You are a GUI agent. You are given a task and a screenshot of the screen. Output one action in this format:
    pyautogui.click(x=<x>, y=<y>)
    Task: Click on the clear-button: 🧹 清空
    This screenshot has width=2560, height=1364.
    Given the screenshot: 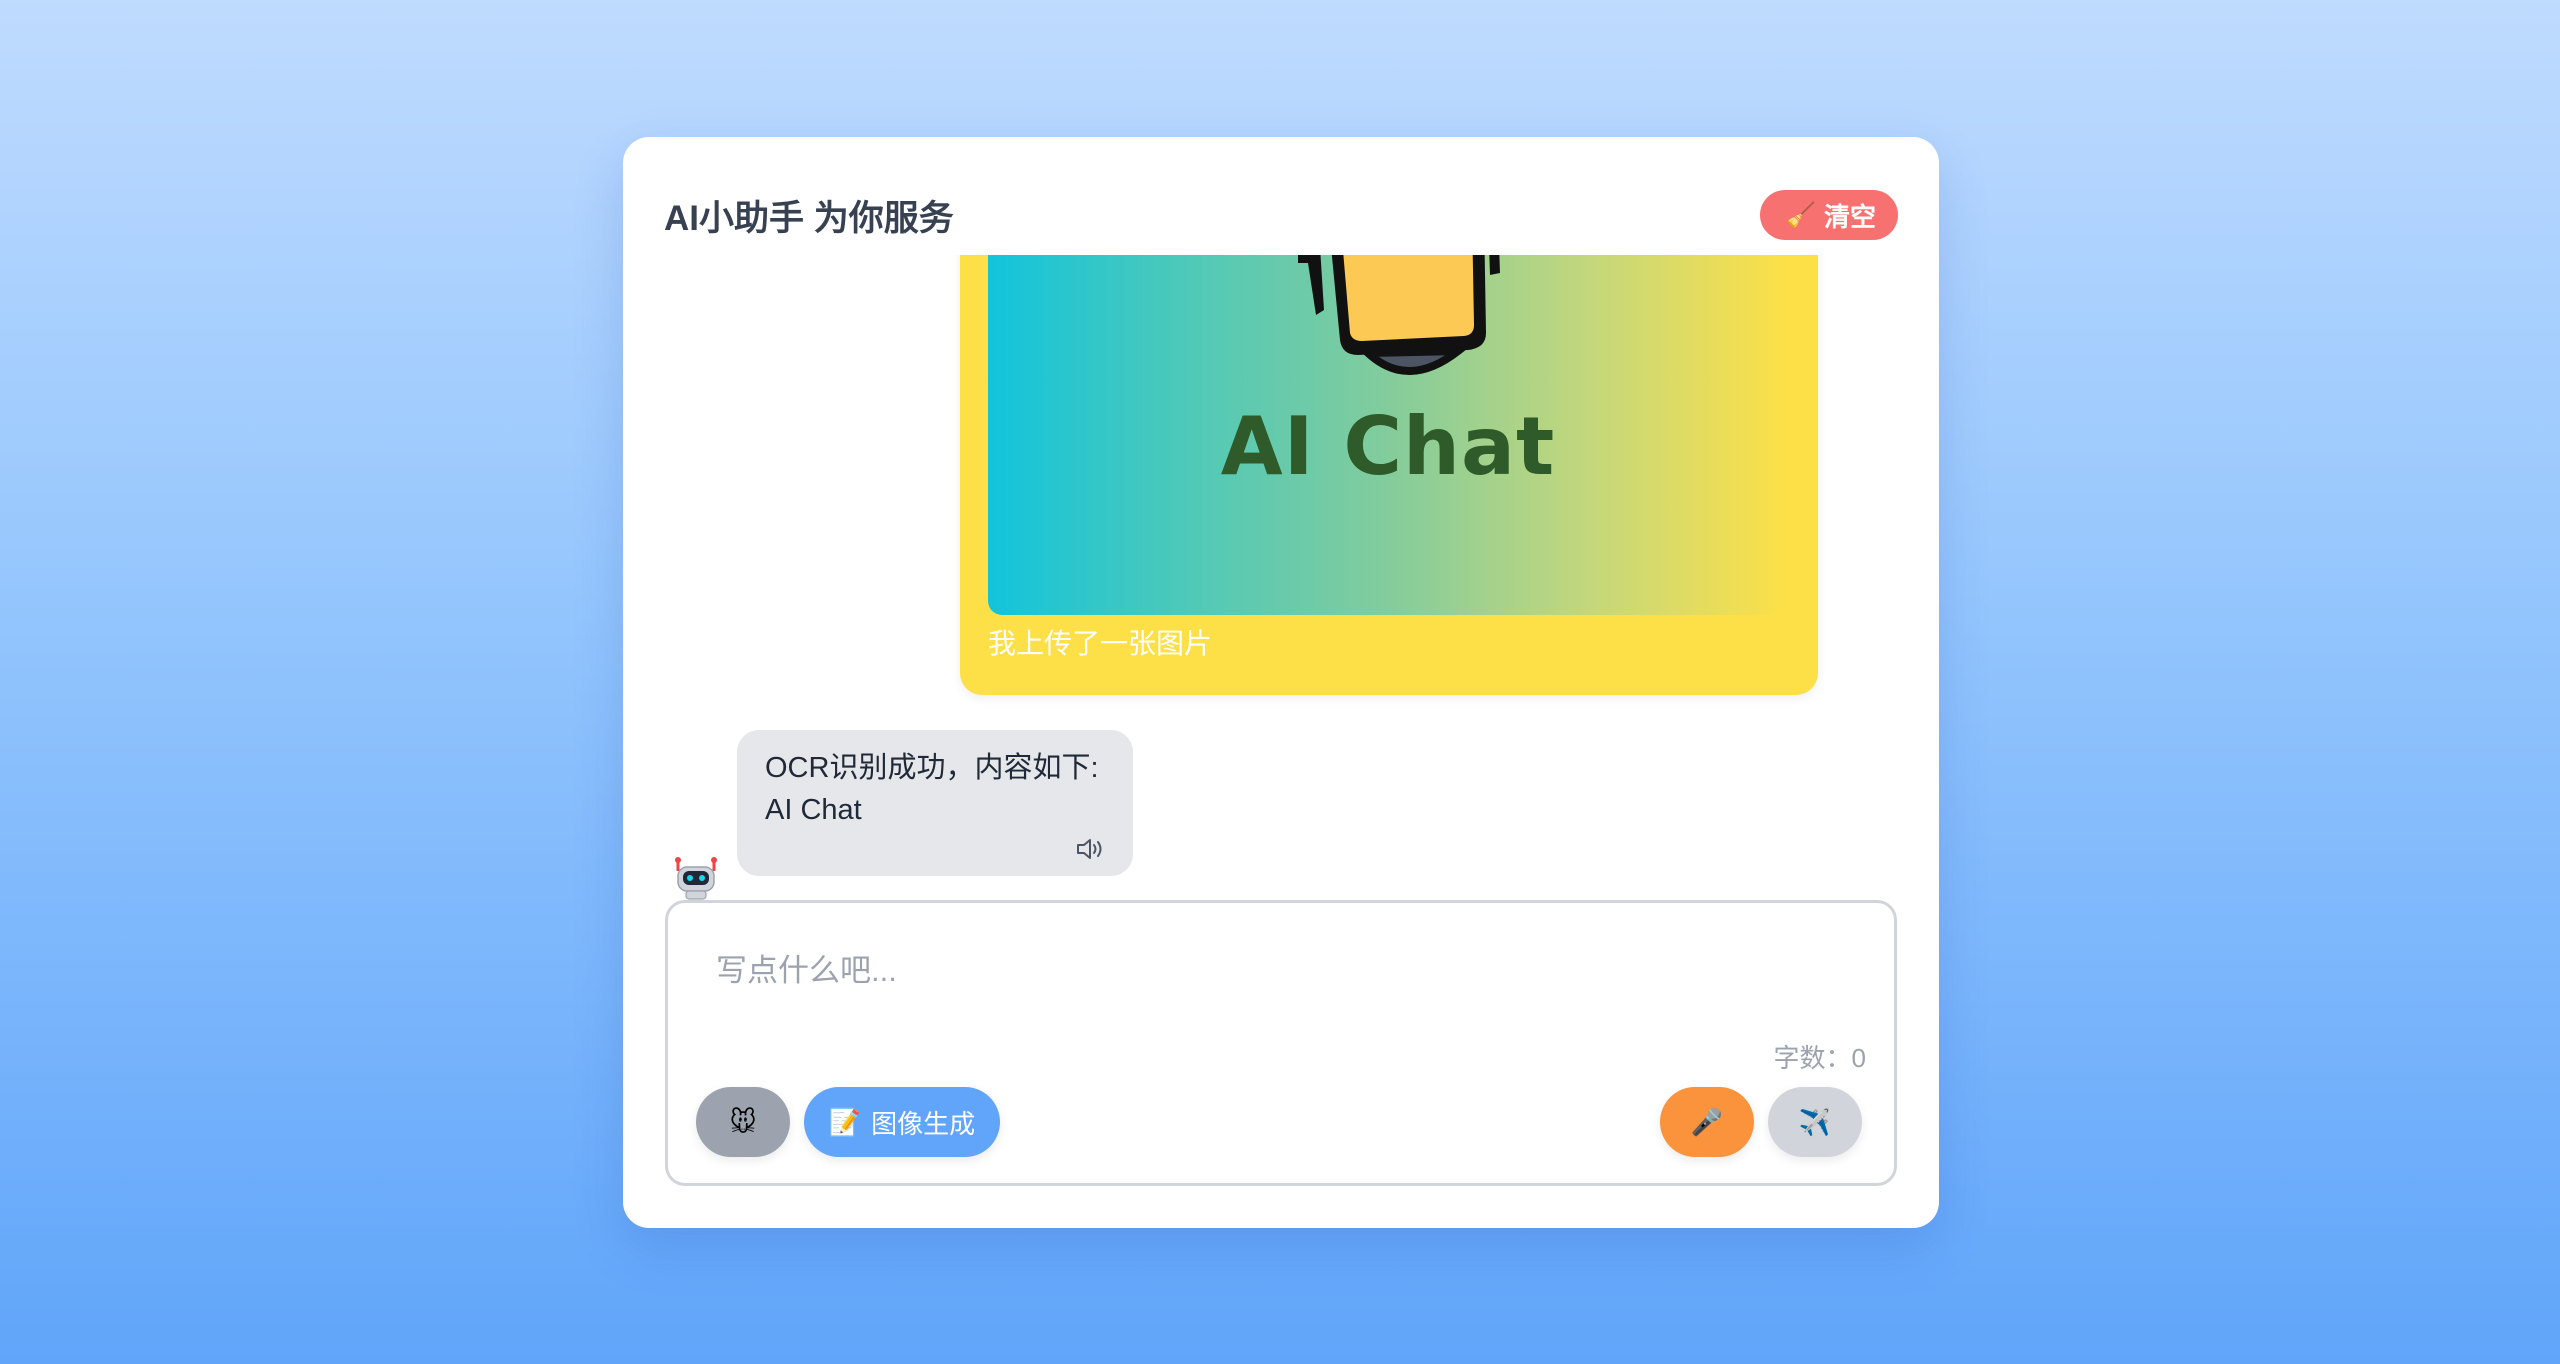 What is the action you would take?
    pyautogui.click(x=1829, y=215)
    